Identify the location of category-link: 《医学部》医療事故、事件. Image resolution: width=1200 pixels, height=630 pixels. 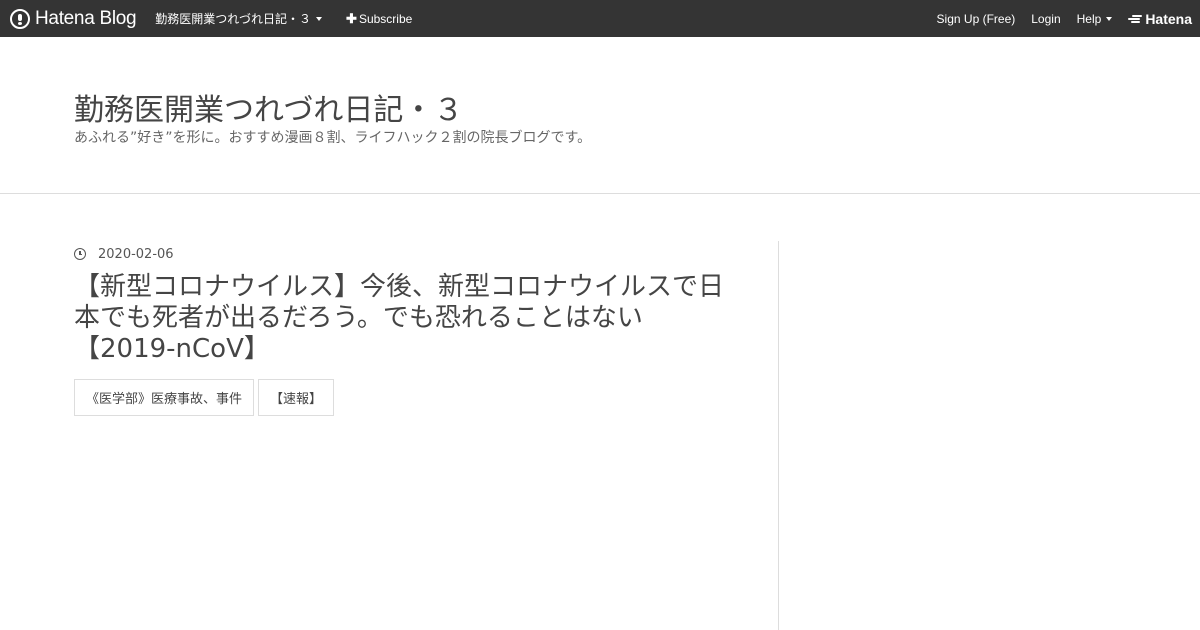
(164, 397).